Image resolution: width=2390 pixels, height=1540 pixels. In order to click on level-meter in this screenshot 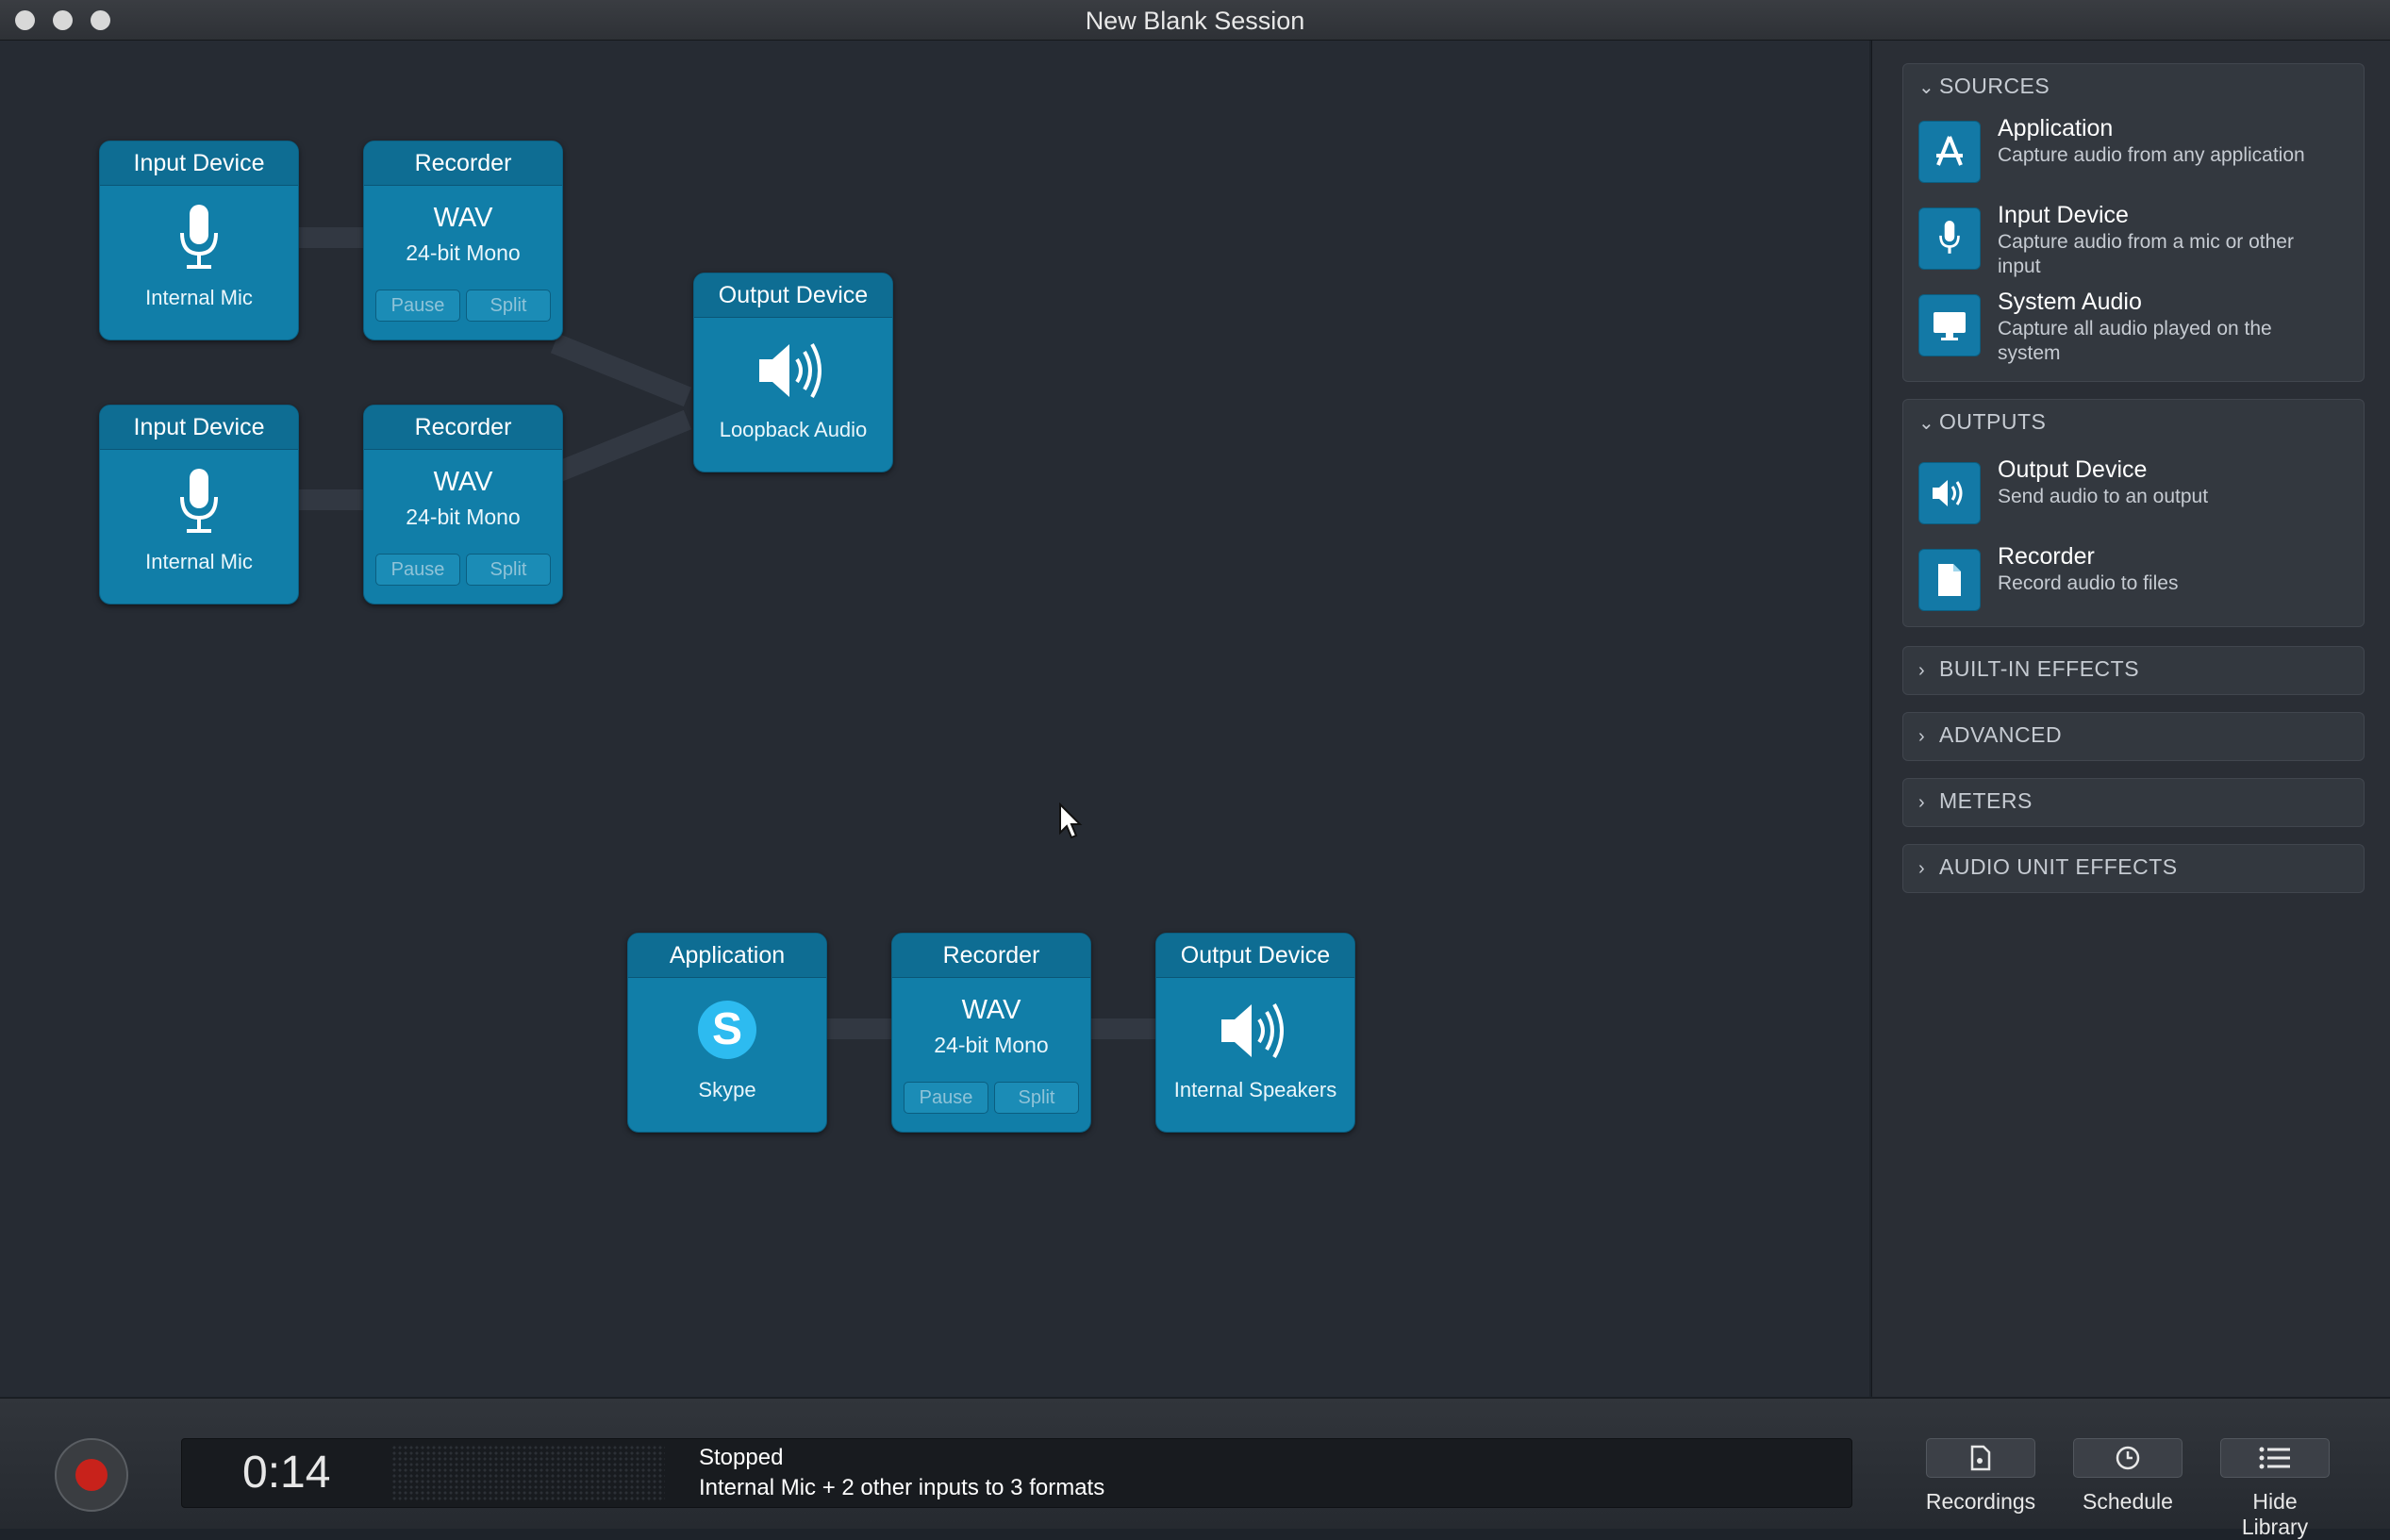, I will do `click(528, 1473)`.